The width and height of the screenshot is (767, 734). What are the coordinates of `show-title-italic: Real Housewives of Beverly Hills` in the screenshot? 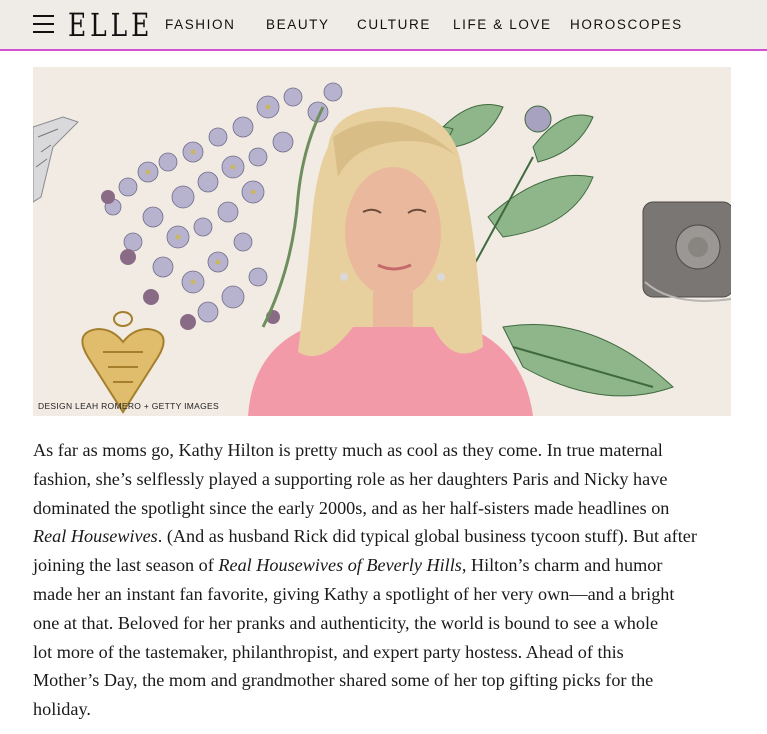 It's located at (340, 565).